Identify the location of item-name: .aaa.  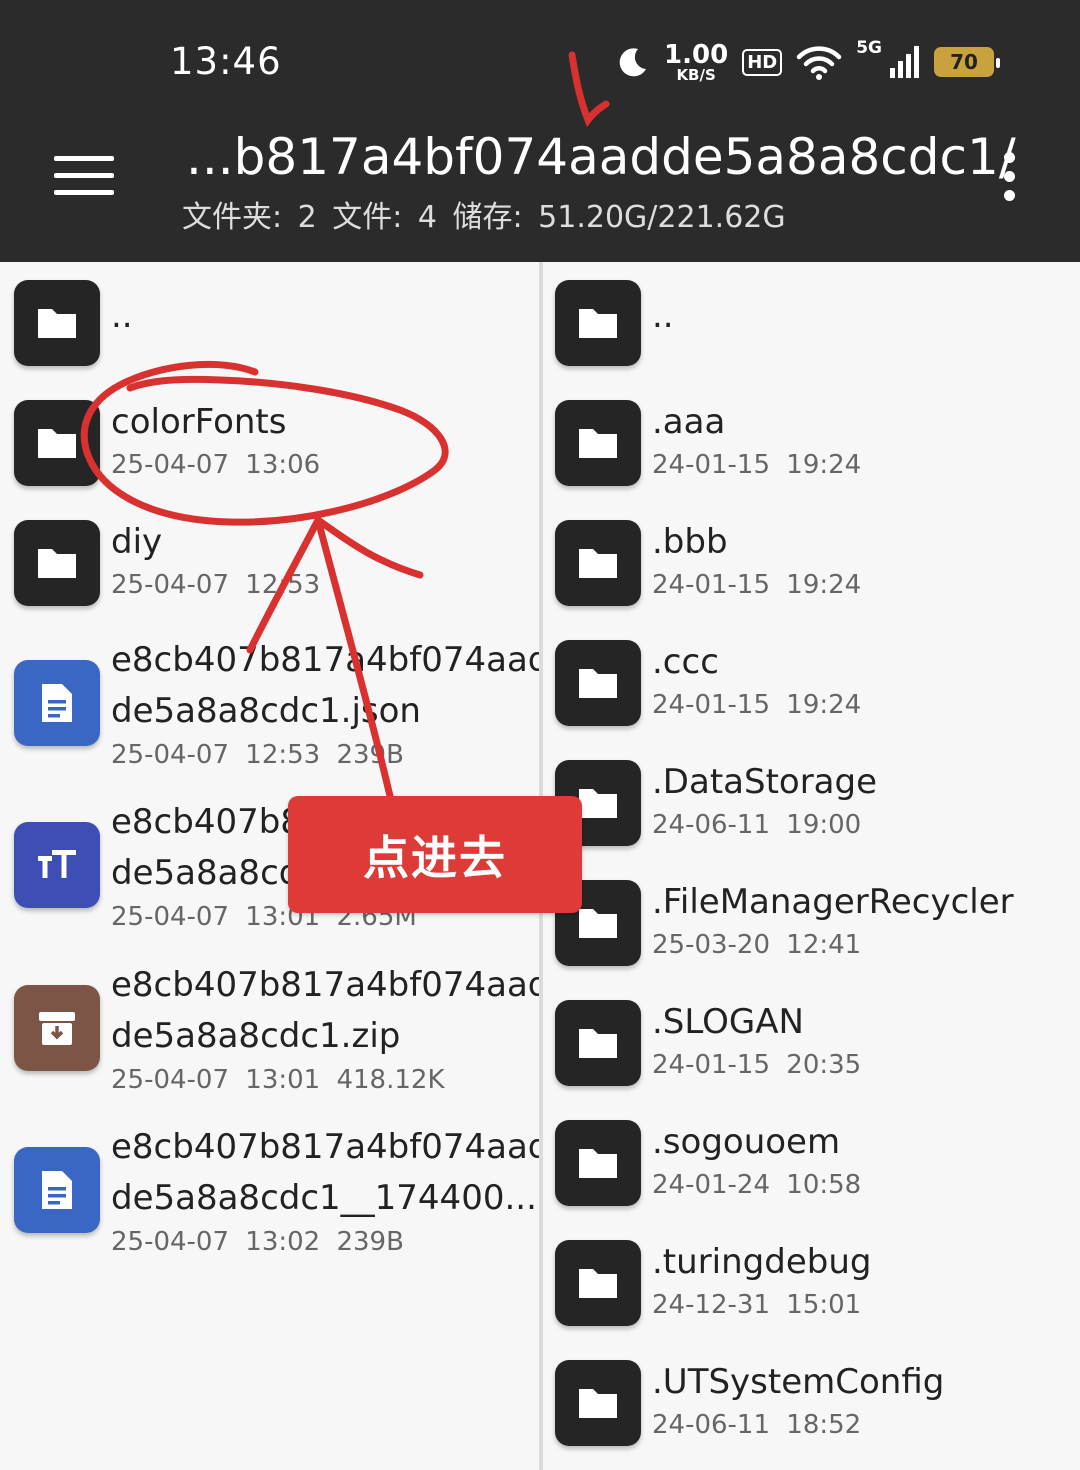
(689, 422).